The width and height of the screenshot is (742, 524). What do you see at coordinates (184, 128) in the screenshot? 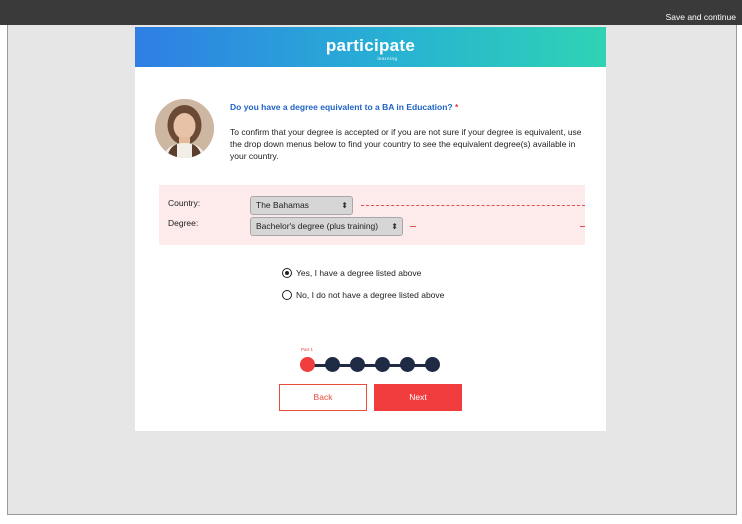
I see `advisor-avatar` at bounding box center [184, 128].